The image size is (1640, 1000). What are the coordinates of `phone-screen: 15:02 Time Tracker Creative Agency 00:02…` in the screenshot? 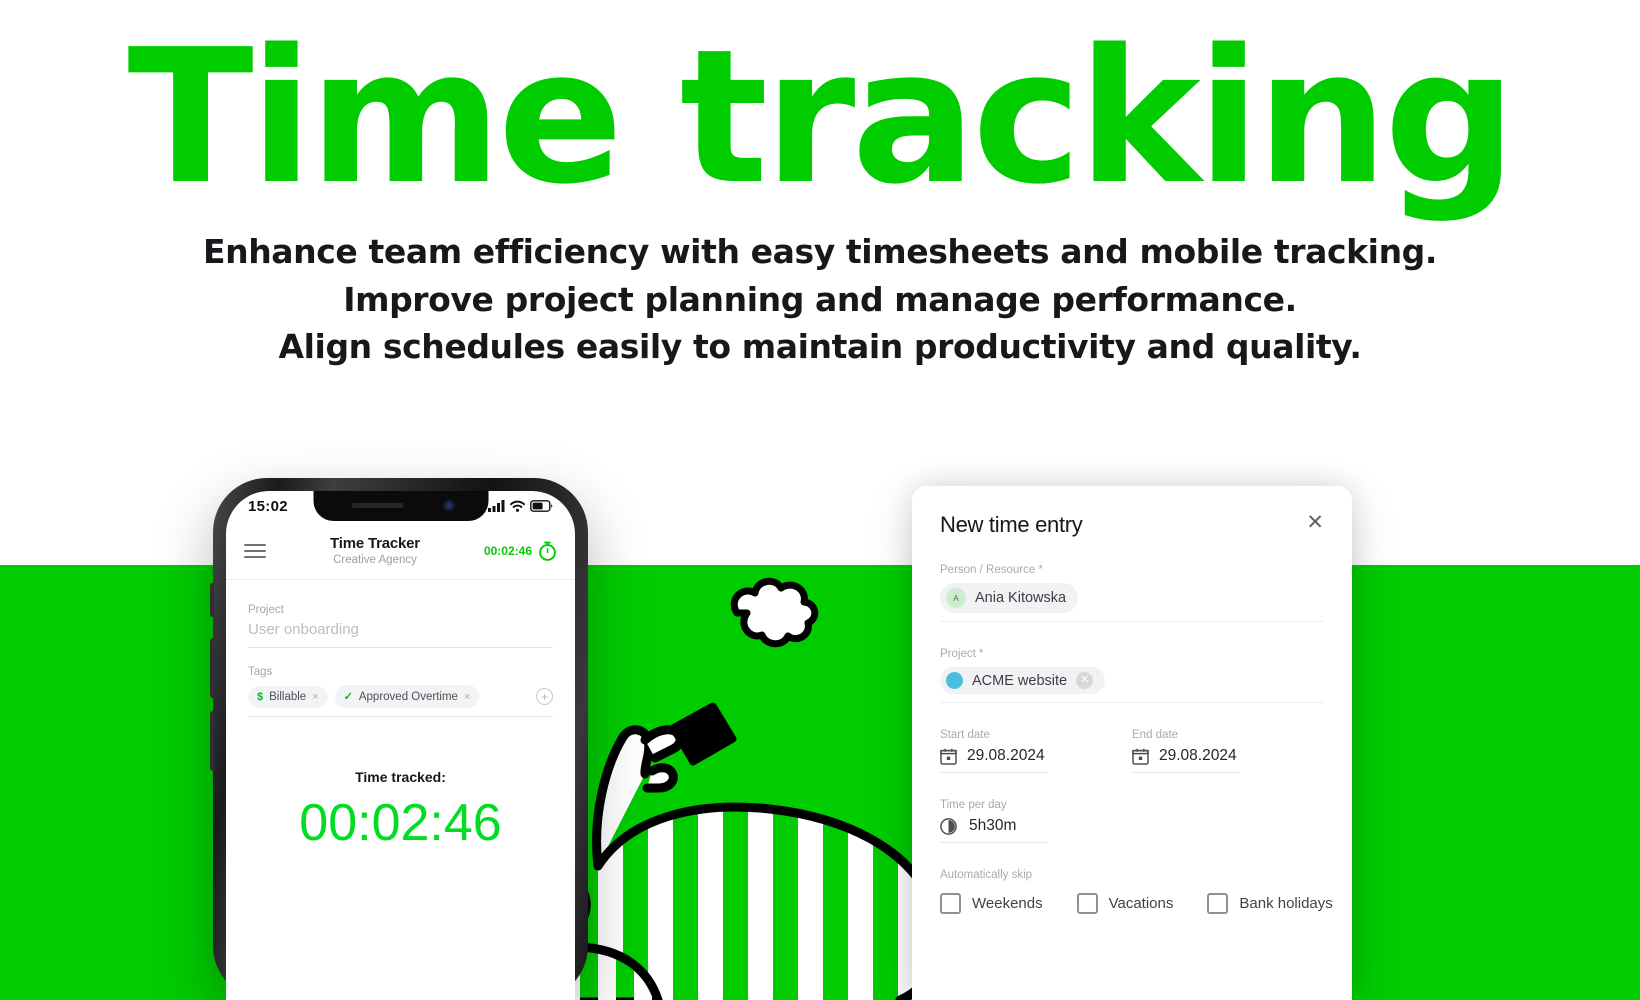 It's located at (400, 745).